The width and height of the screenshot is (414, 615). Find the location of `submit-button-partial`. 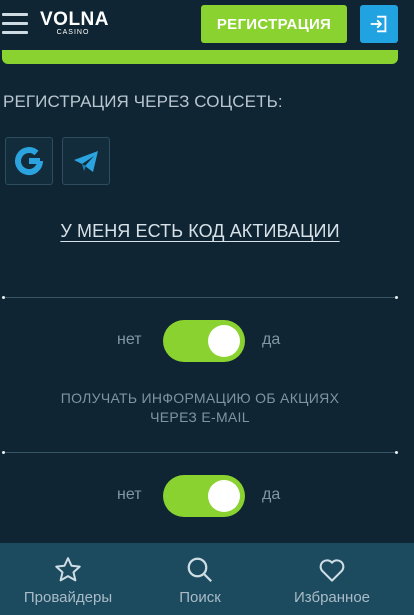

submit-button-partial is located at coordinates (200, 57).